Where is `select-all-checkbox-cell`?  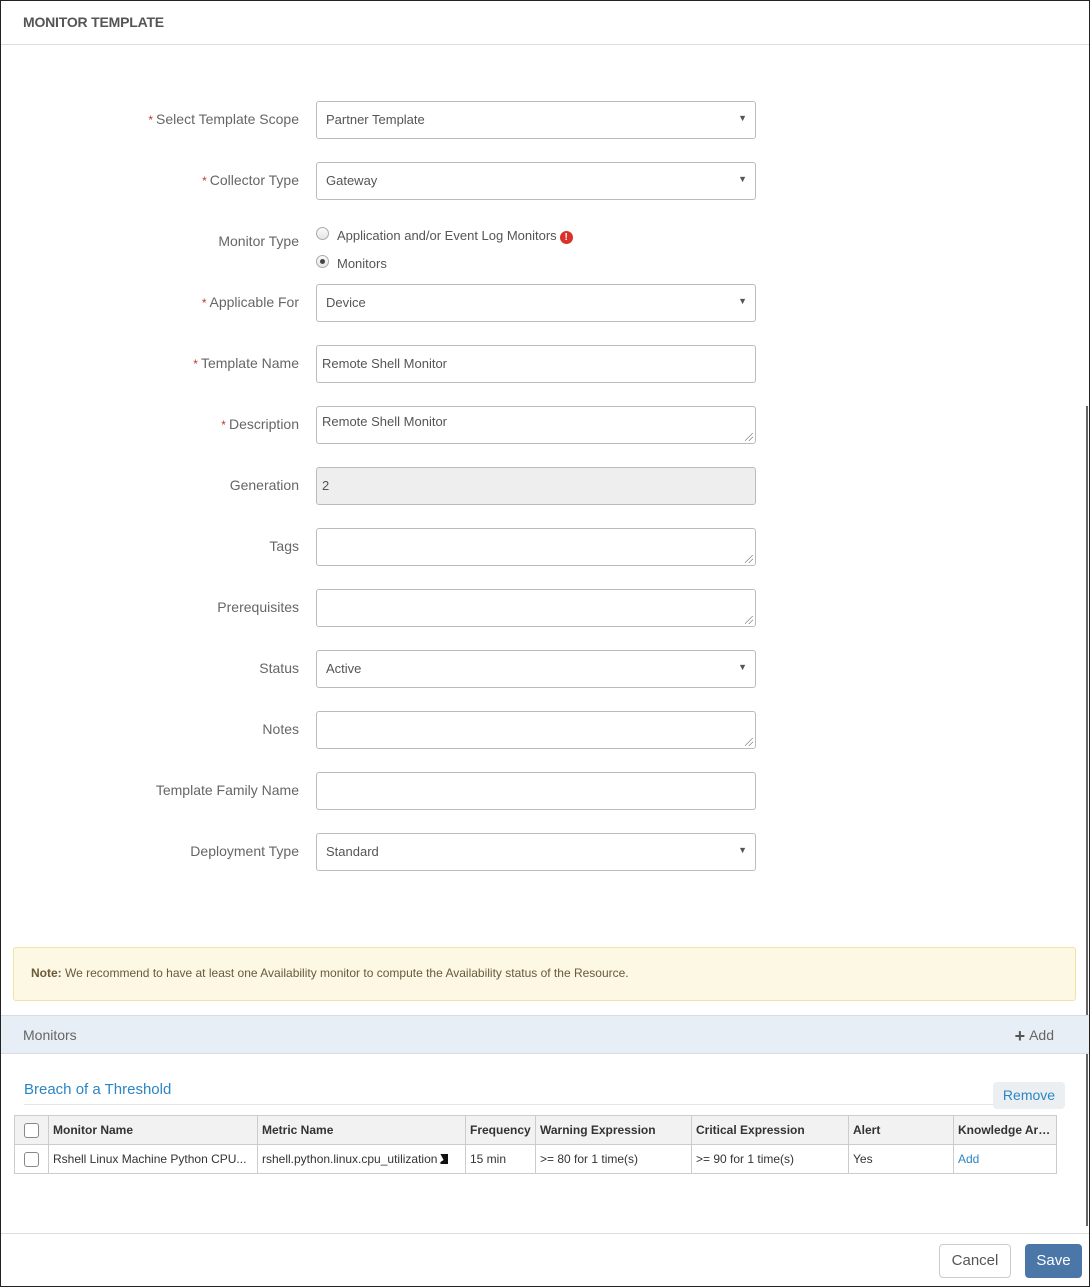 select-all-checkbox-cell is located at coordinates (31, 1130).